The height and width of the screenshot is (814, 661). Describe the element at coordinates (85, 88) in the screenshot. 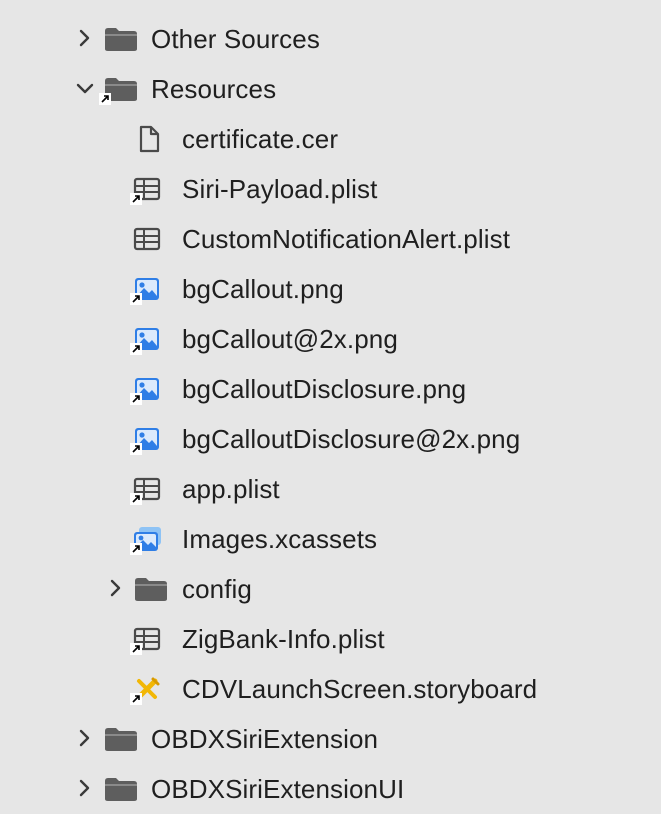

I see `chevron-down-icon` at that location.